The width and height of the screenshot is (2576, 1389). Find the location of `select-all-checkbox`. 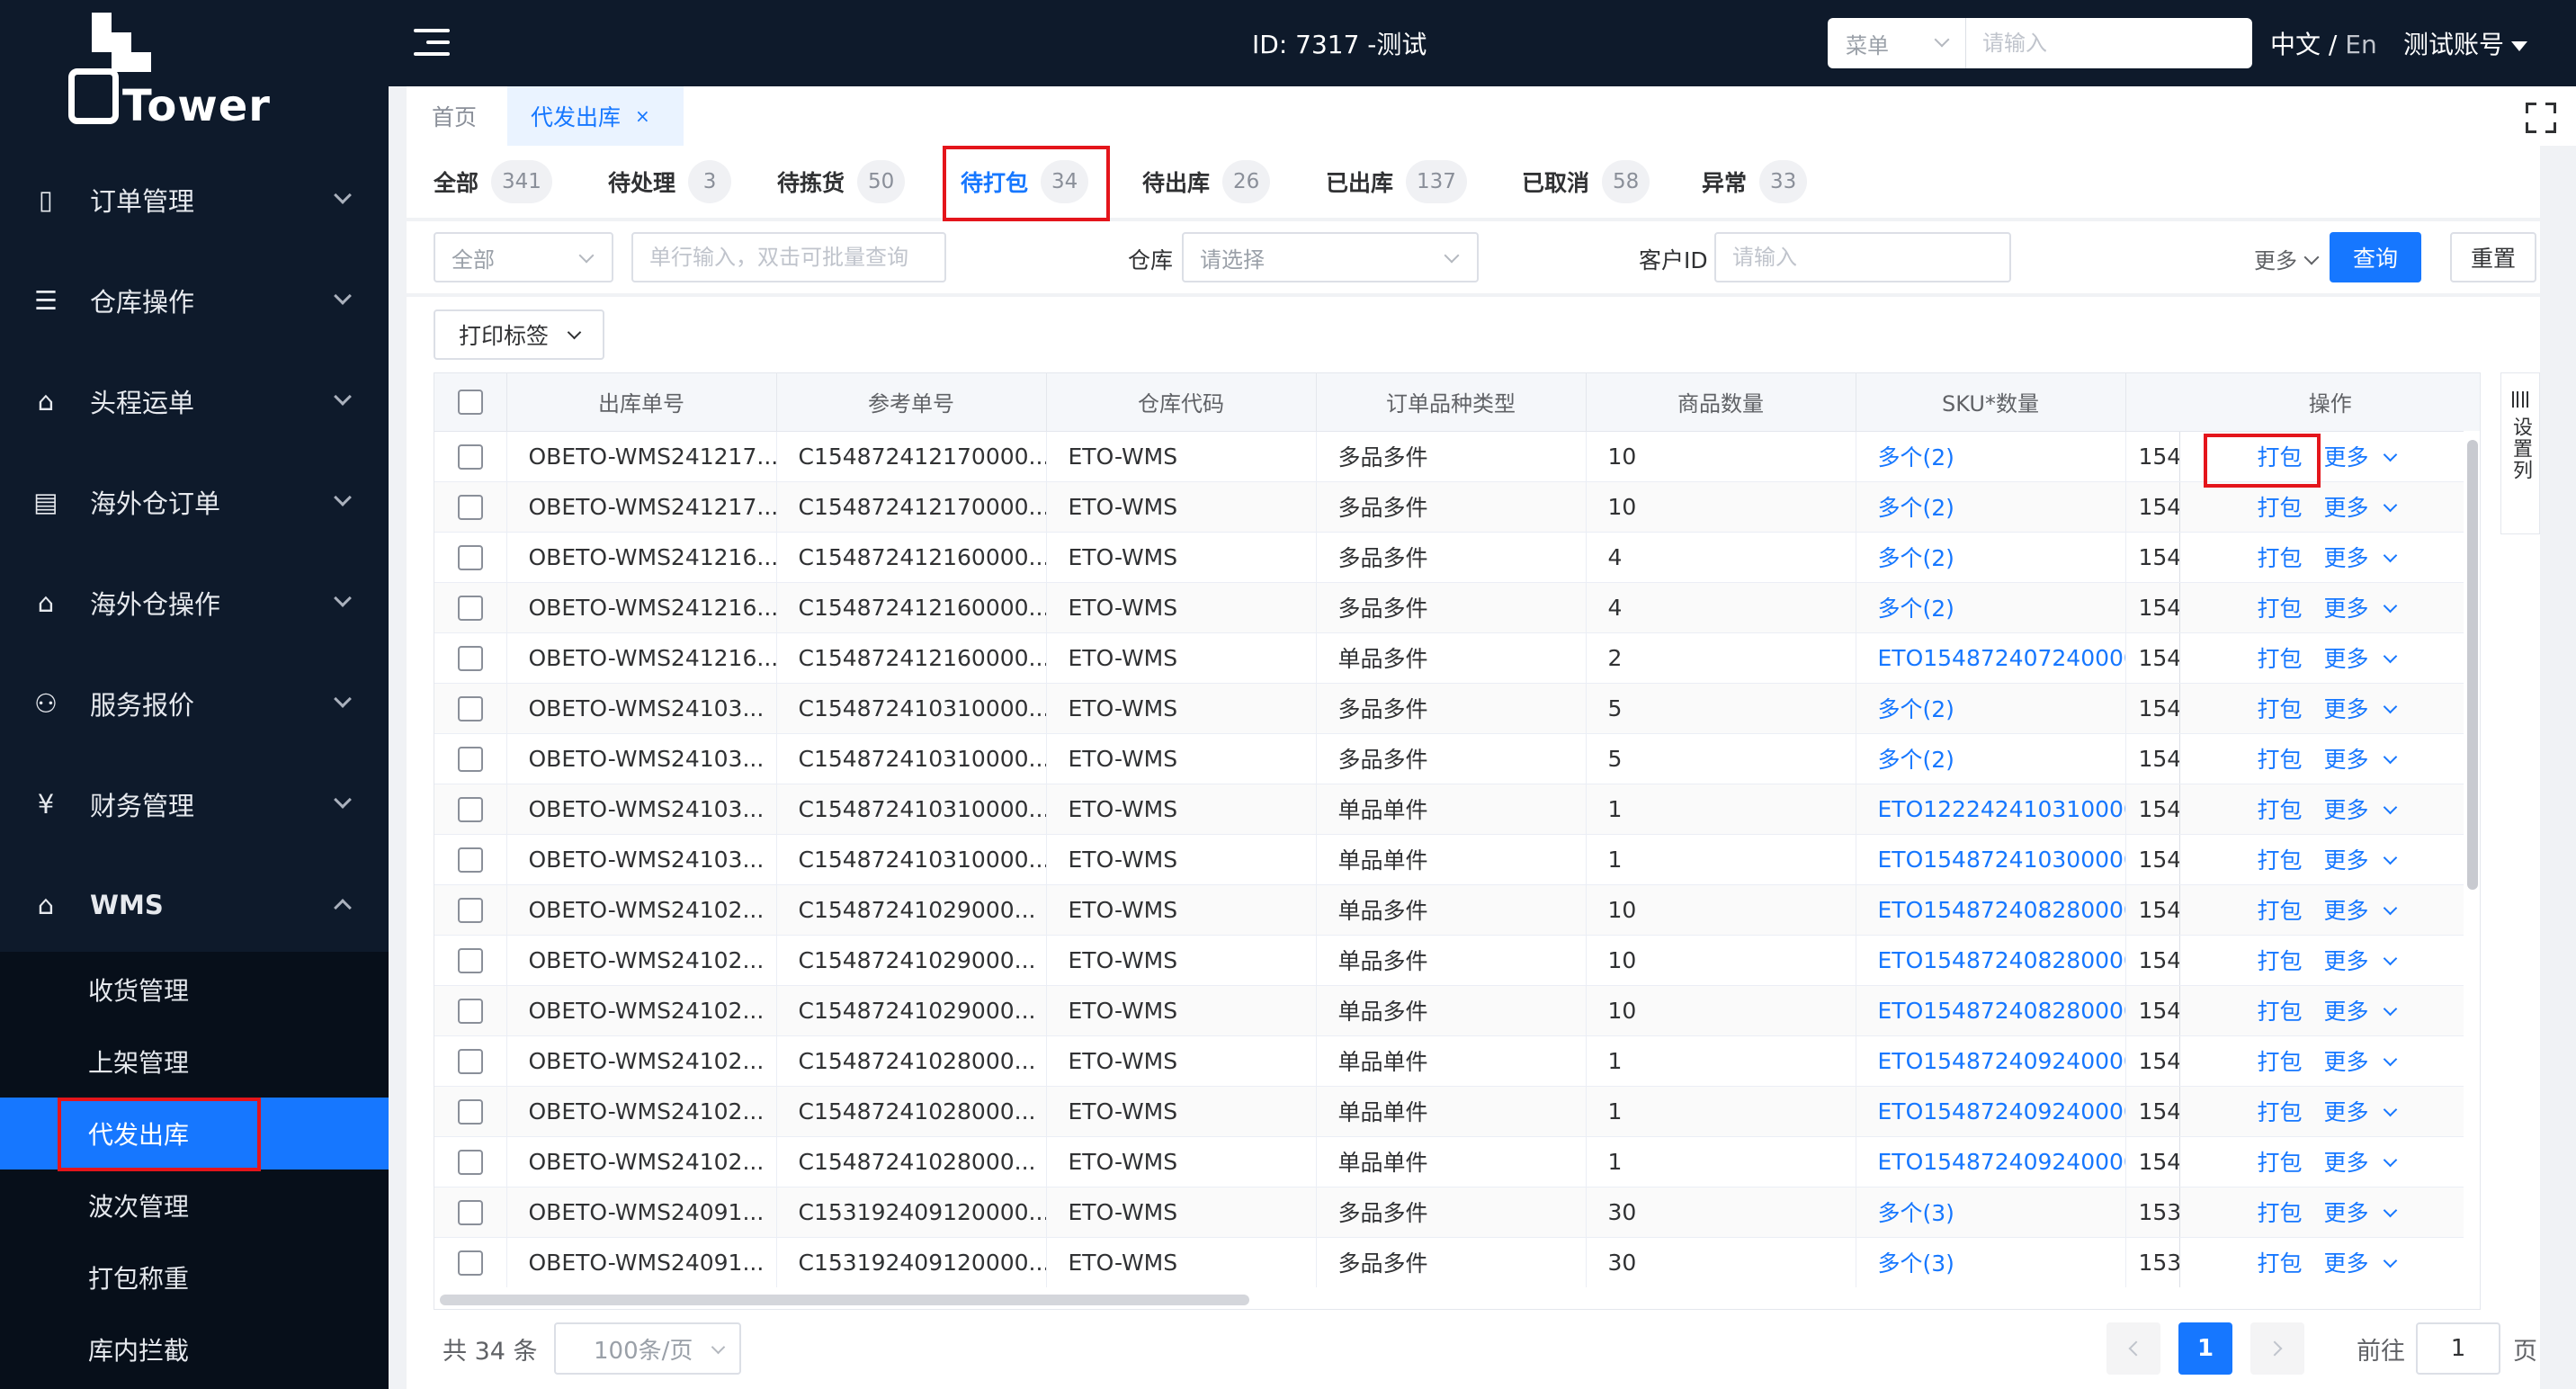

select-all-checkbox is located at coordinates (470, 402).